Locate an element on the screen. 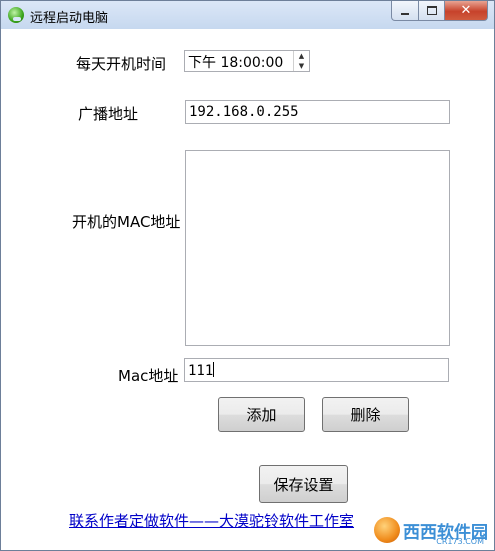  watermark-domain: CR173.COM is located at coordinates (460, 541).